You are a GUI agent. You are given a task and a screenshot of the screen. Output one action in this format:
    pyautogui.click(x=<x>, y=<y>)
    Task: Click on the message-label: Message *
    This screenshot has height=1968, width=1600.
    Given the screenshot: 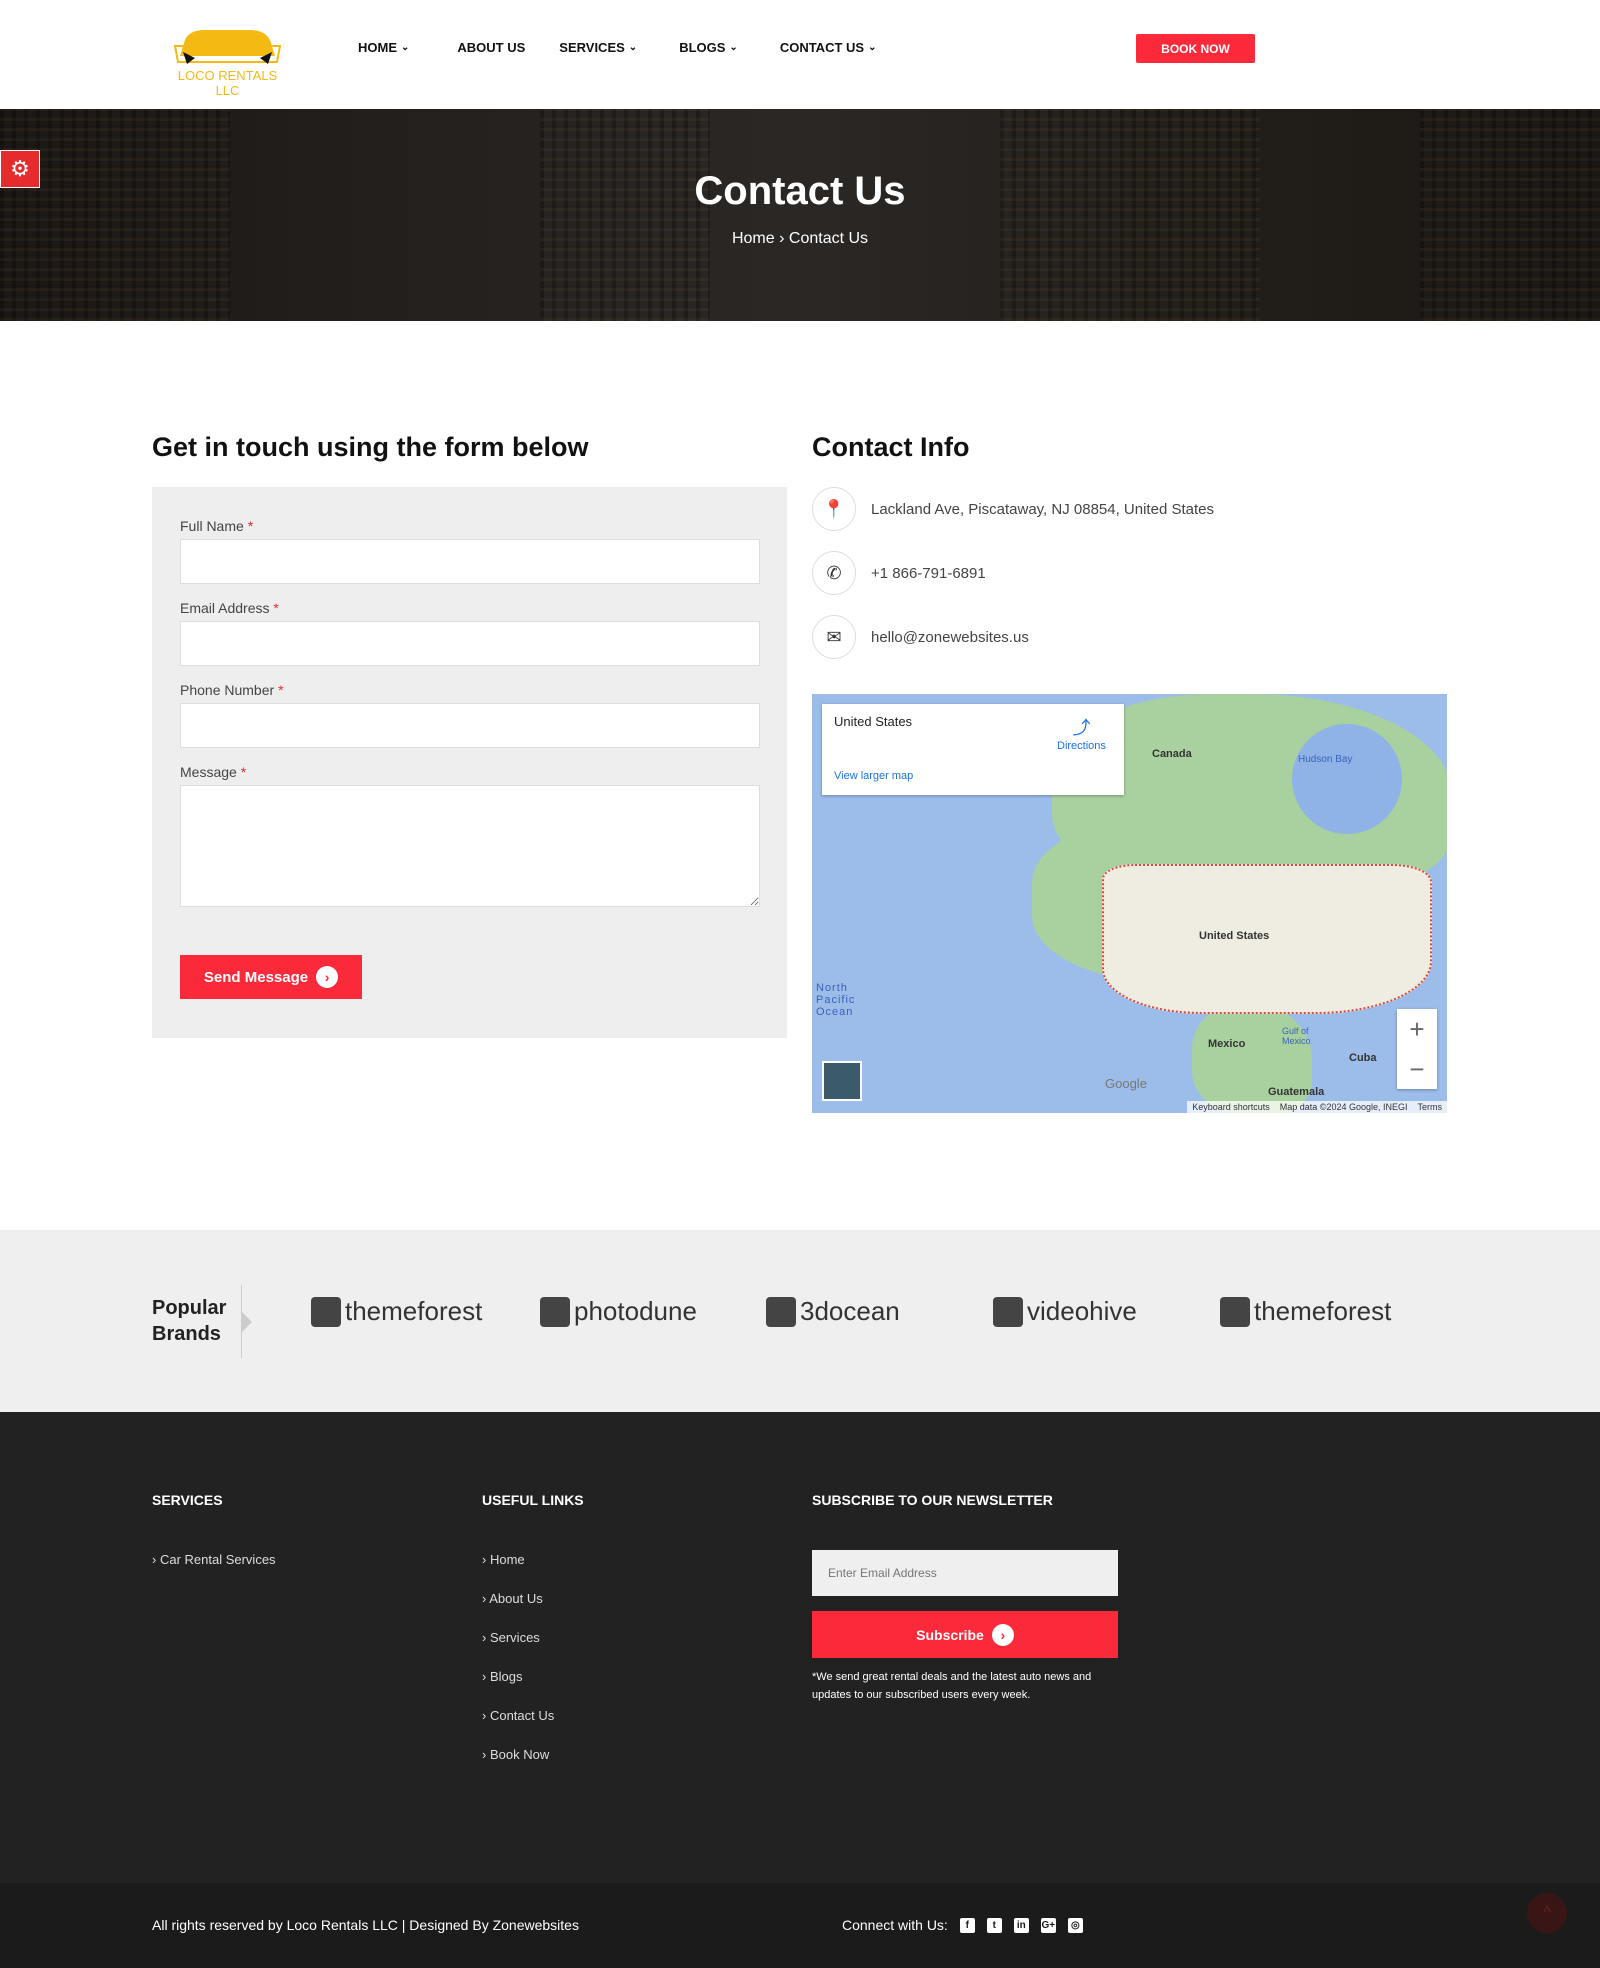 What is the action you would take?
    pyautogui.click(x=213, y=772)
    